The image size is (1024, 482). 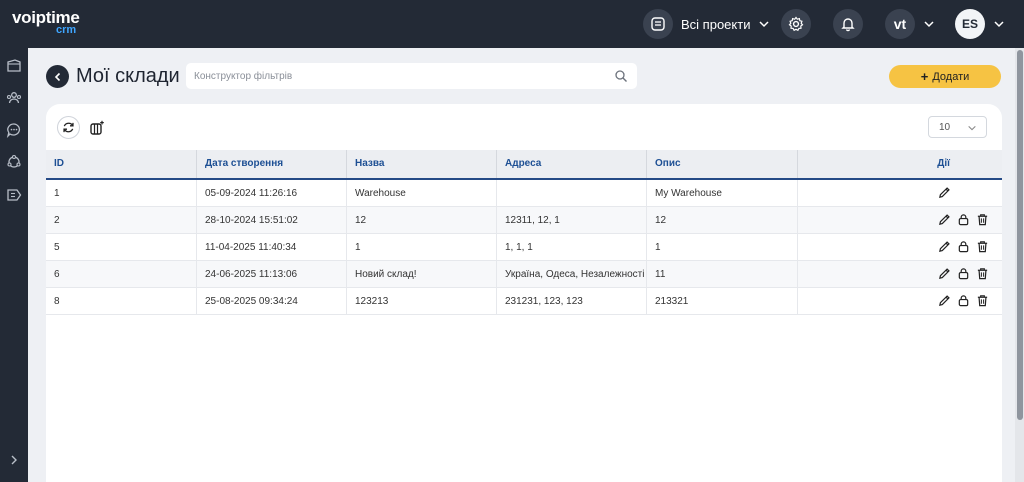 I want to click on cell-name: Новий склад!, so click(x=422, y=274).